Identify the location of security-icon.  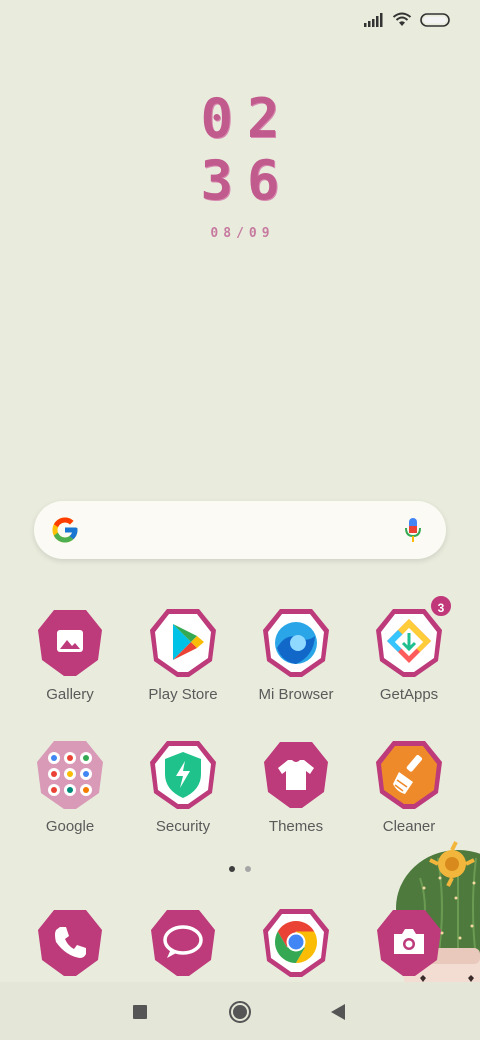
(183, 774).